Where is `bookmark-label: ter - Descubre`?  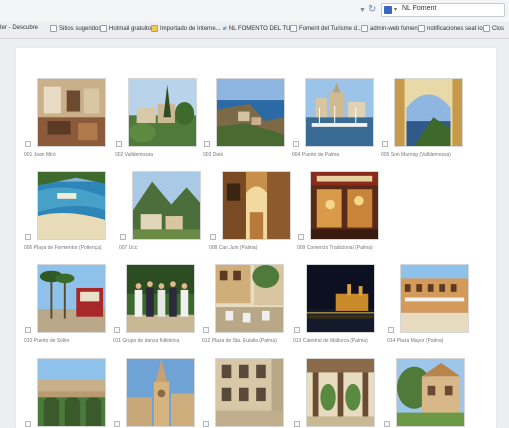
bookmark-label: ter - Descubre is located at coordinates (19, 28).